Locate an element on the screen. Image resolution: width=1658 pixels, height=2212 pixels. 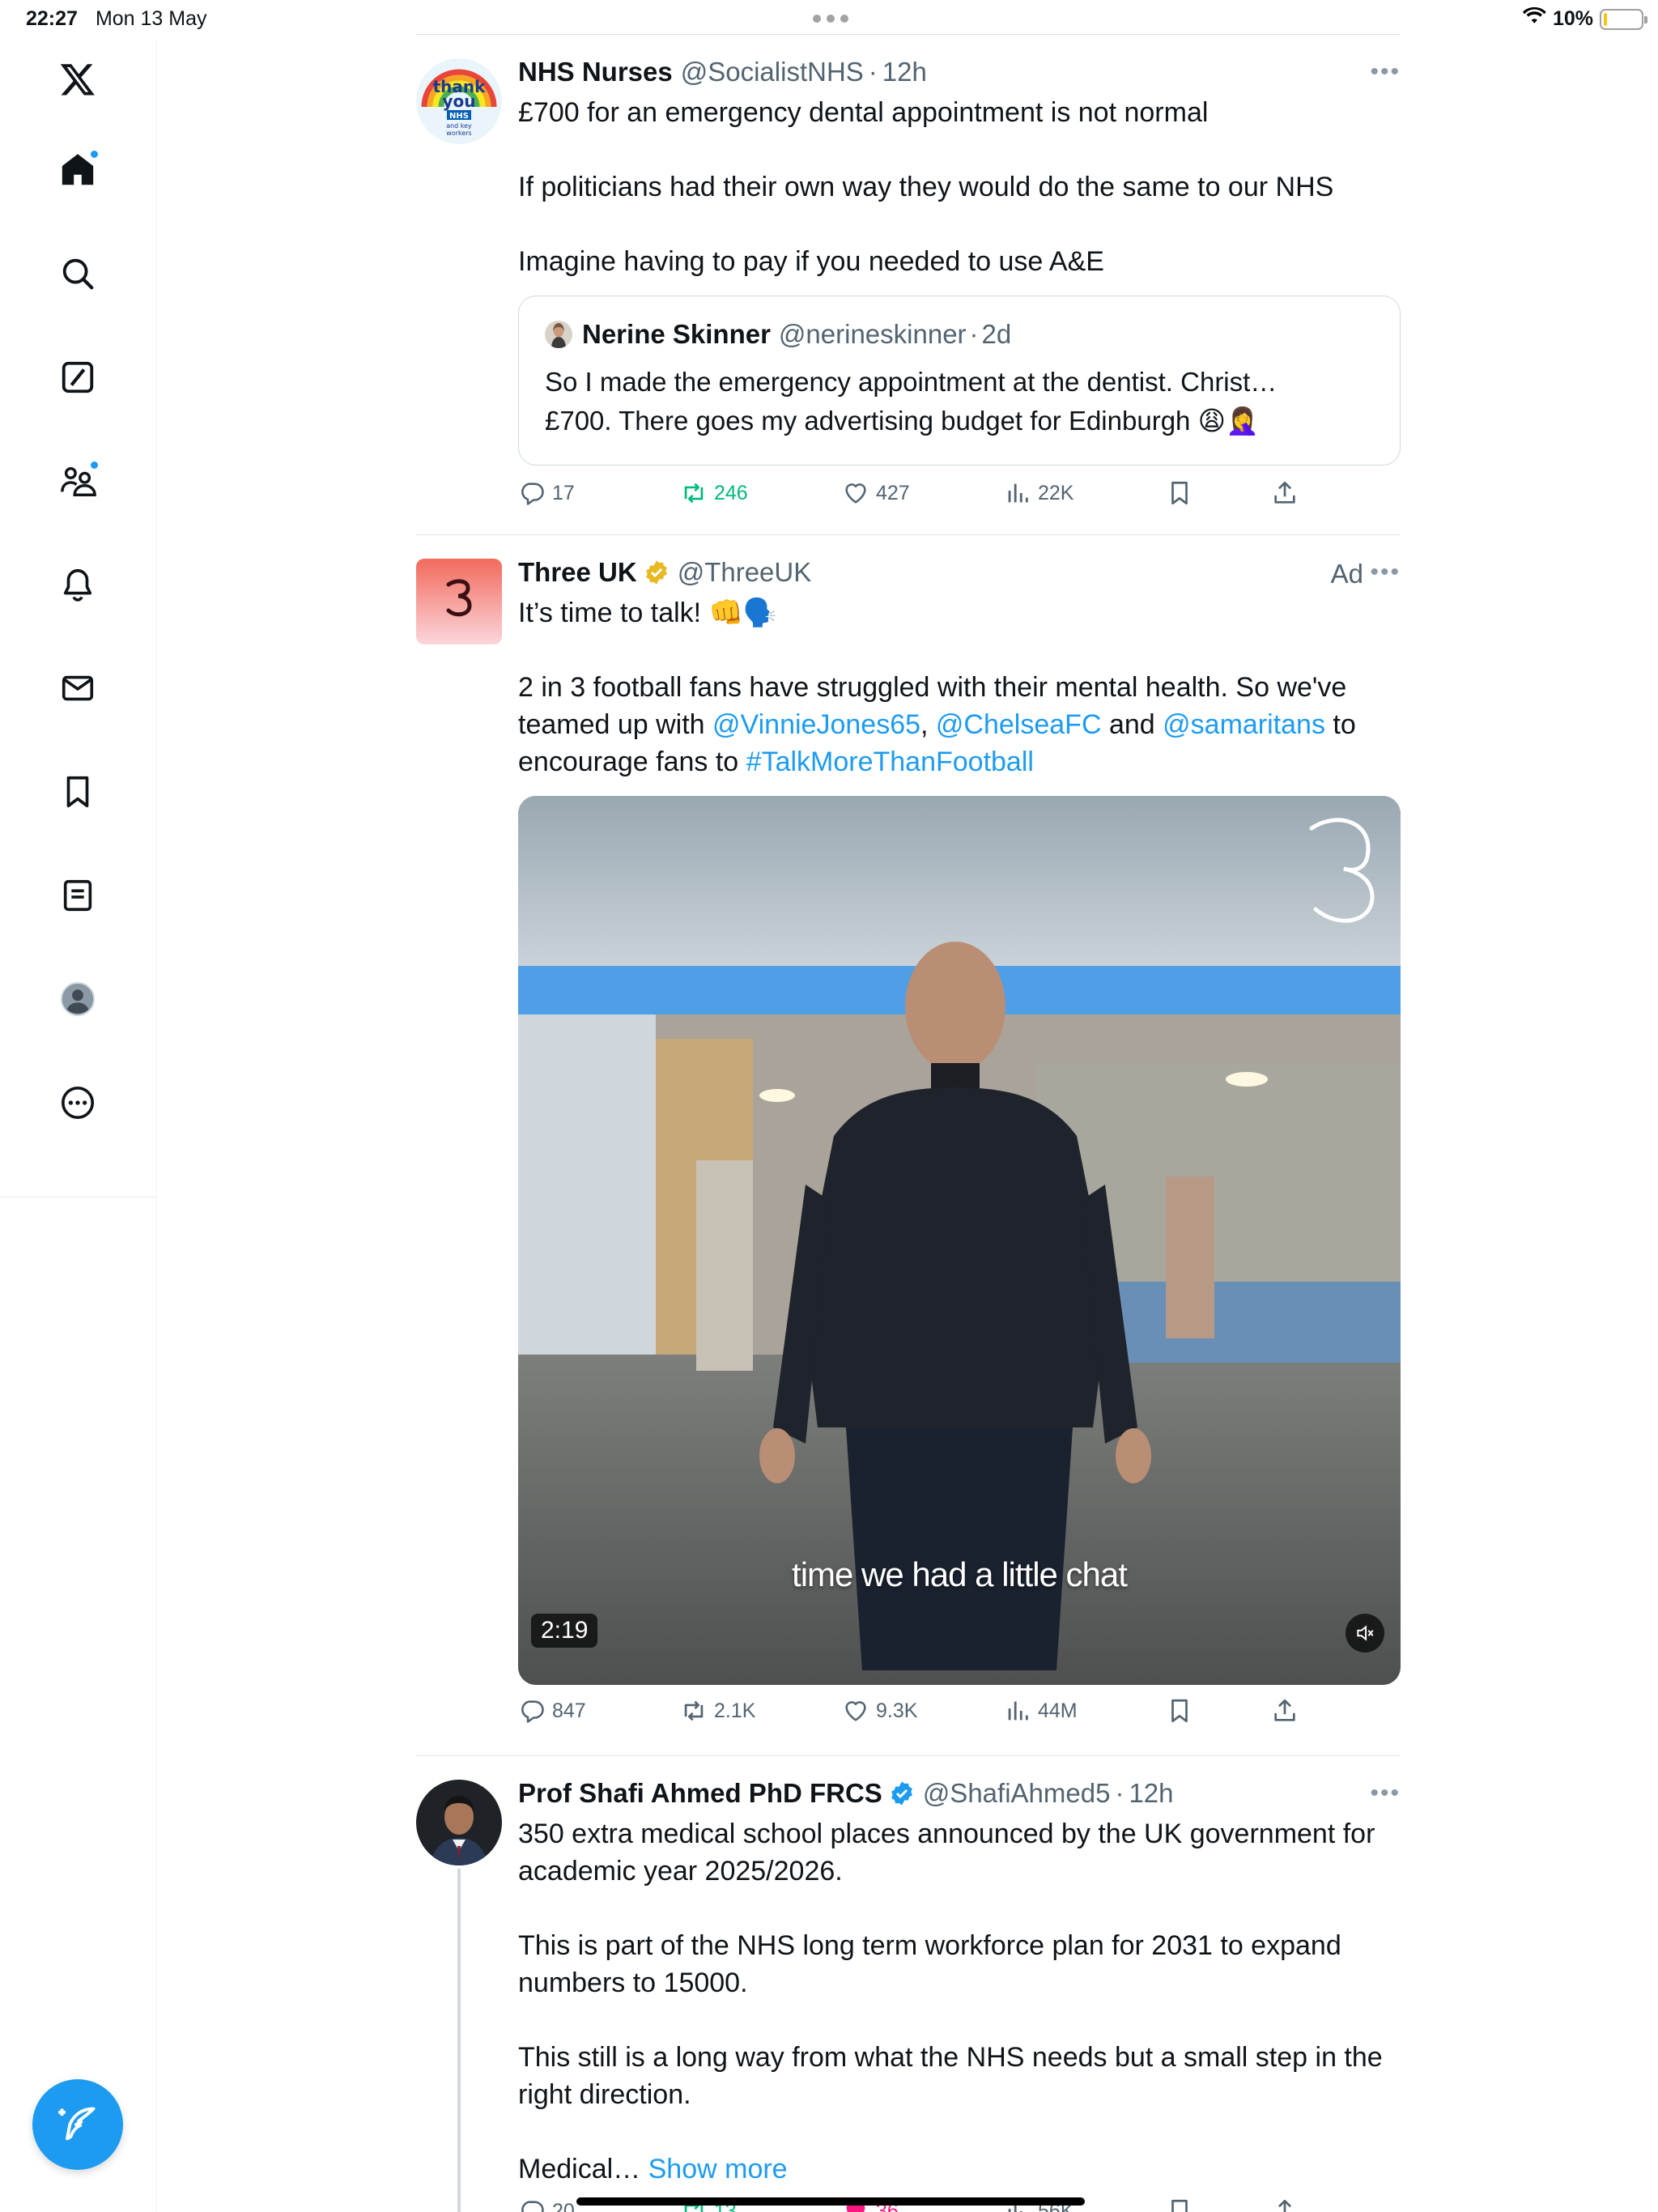
home-notification-dot is located at coordinates (94, 155).